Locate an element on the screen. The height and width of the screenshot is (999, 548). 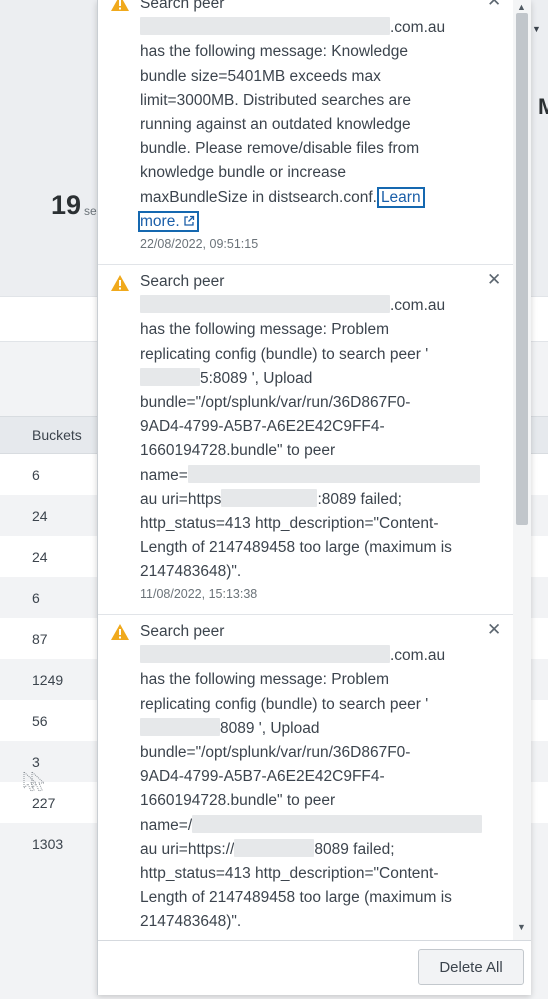
notifications-footer: Delete All is located at coordinates (314, 967).